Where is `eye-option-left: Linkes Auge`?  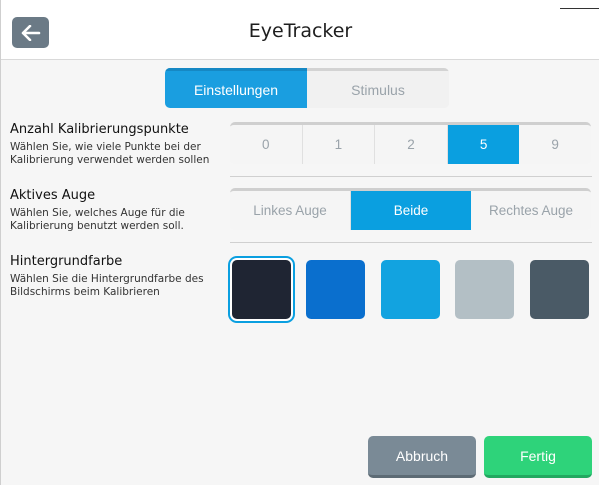
eye-option-left: Linkes Auge is located at coordinates (290, 210).